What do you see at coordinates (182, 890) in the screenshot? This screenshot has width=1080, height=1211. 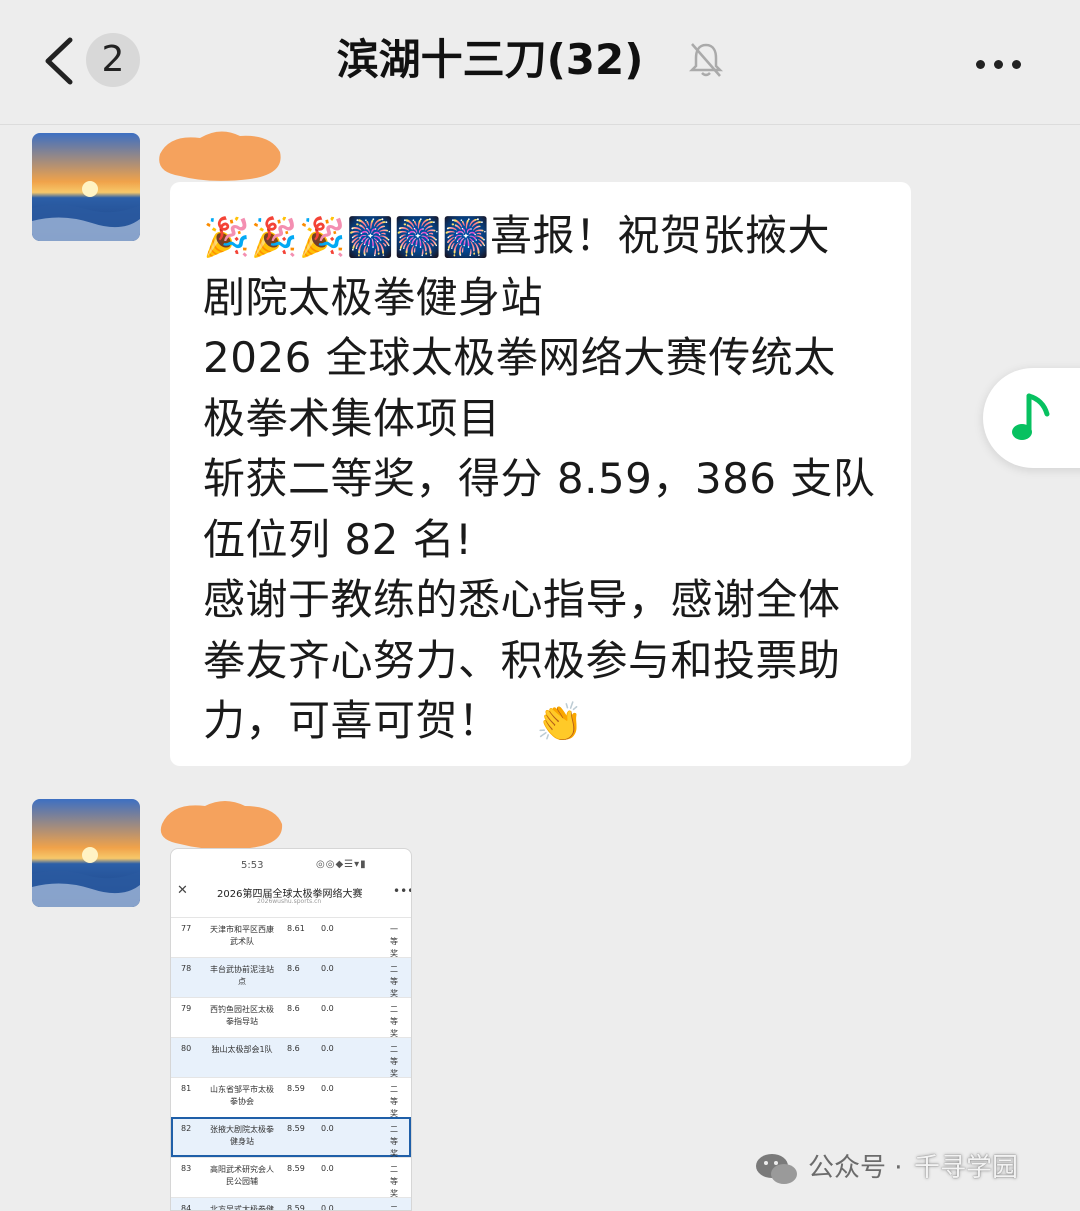 I see `close-icon: ✕` at bounding box center [182, 890].